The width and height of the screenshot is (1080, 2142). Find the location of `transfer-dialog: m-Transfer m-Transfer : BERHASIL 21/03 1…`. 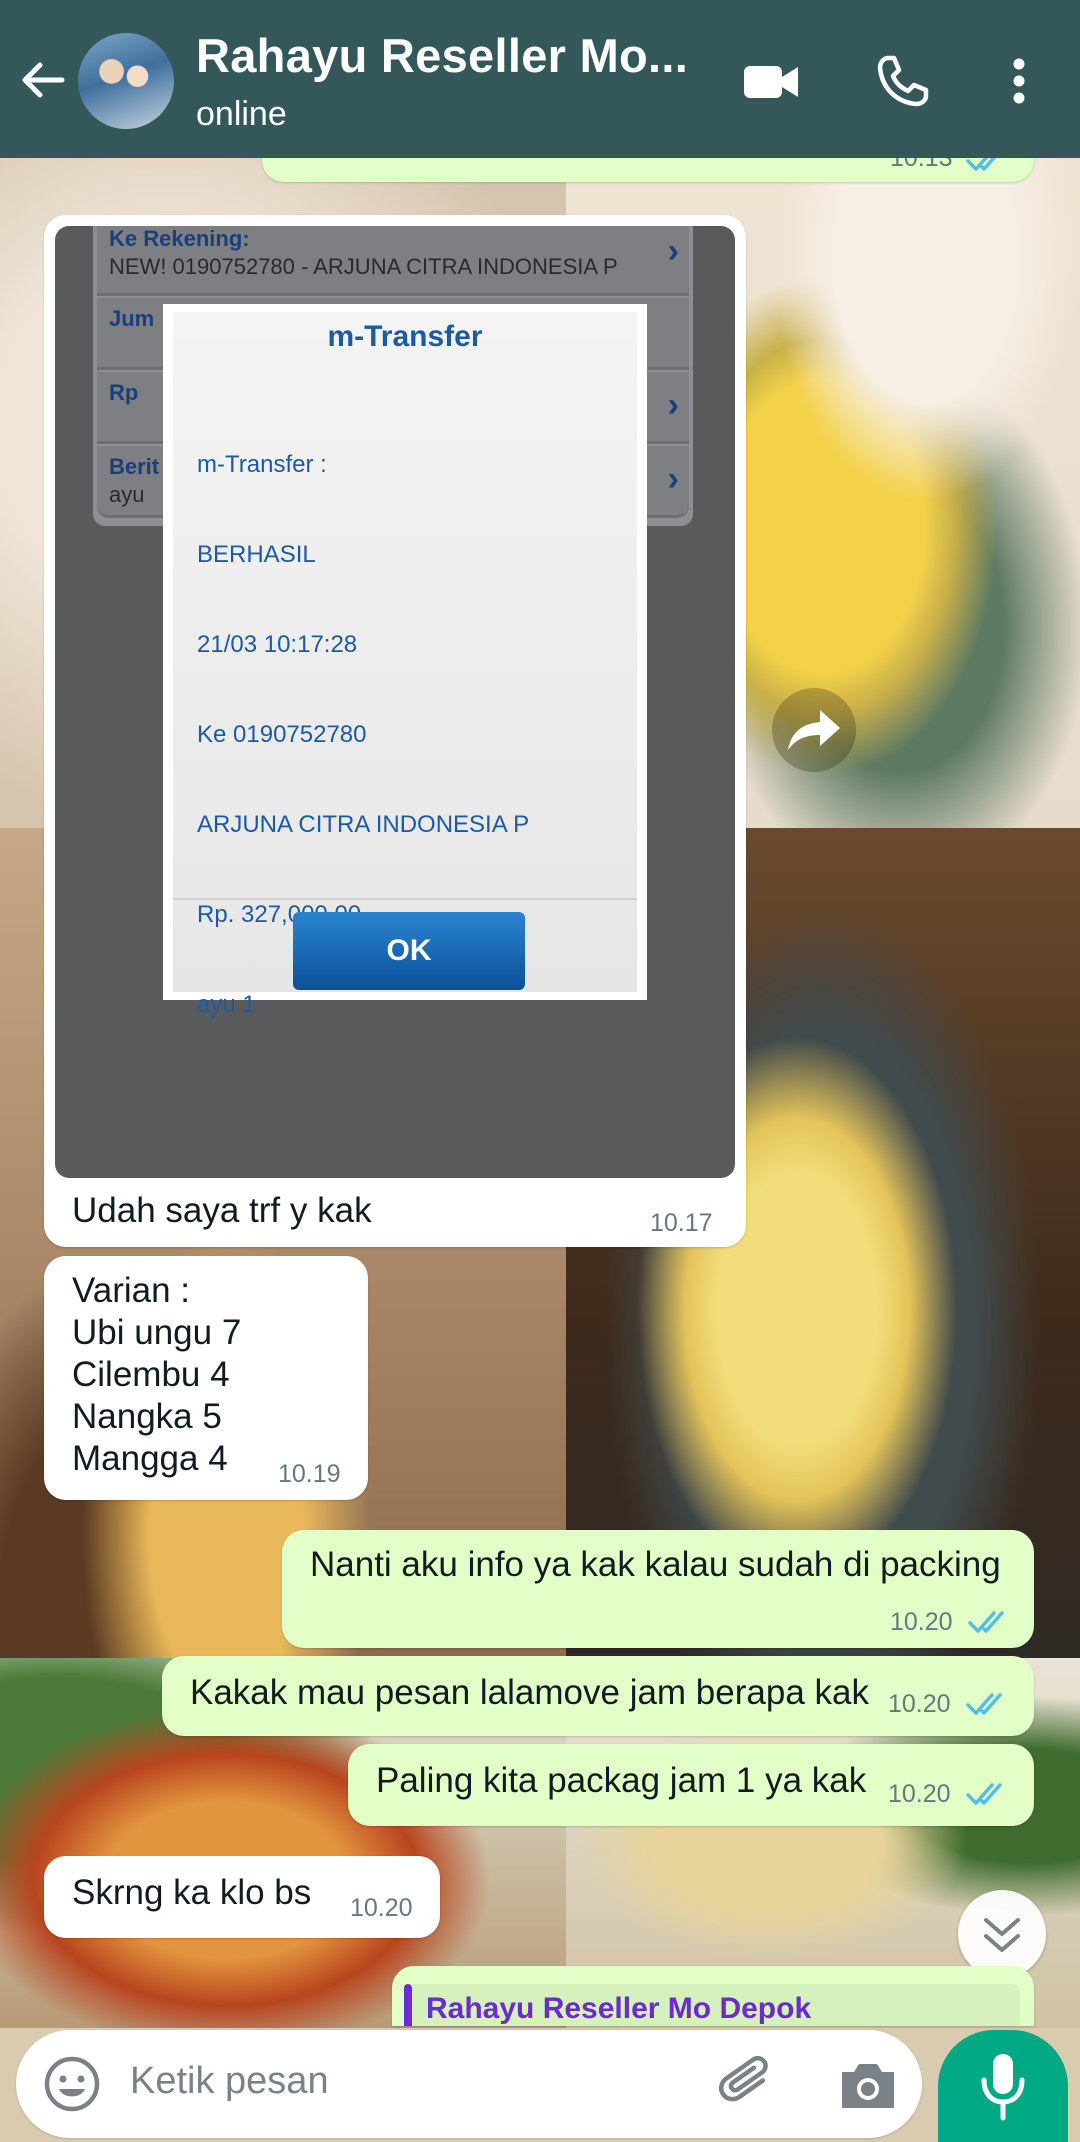

transfer-dialog: m-Transfer m-Transfer : BERHASIL 21/03 1… is located at coordinates (405, 661).